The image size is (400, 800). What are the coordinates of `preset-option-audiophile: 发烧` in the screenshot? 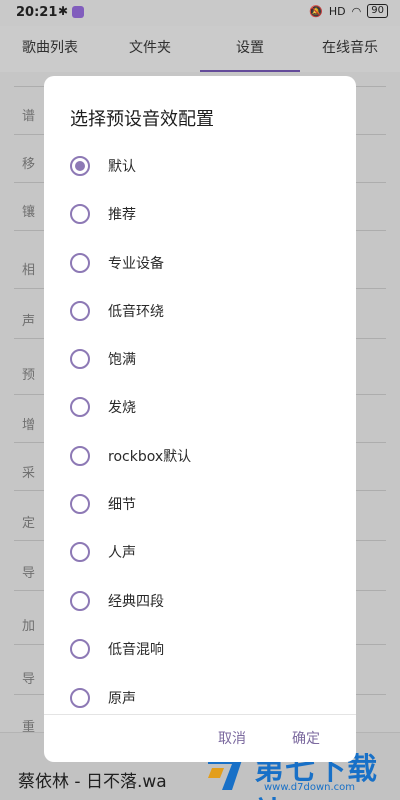 It's located at (205, 407).